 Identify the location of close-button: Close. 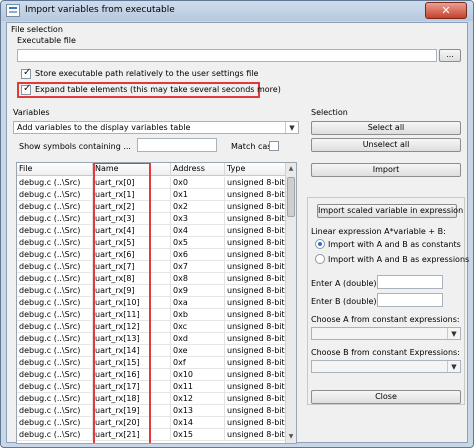
(386, 397).